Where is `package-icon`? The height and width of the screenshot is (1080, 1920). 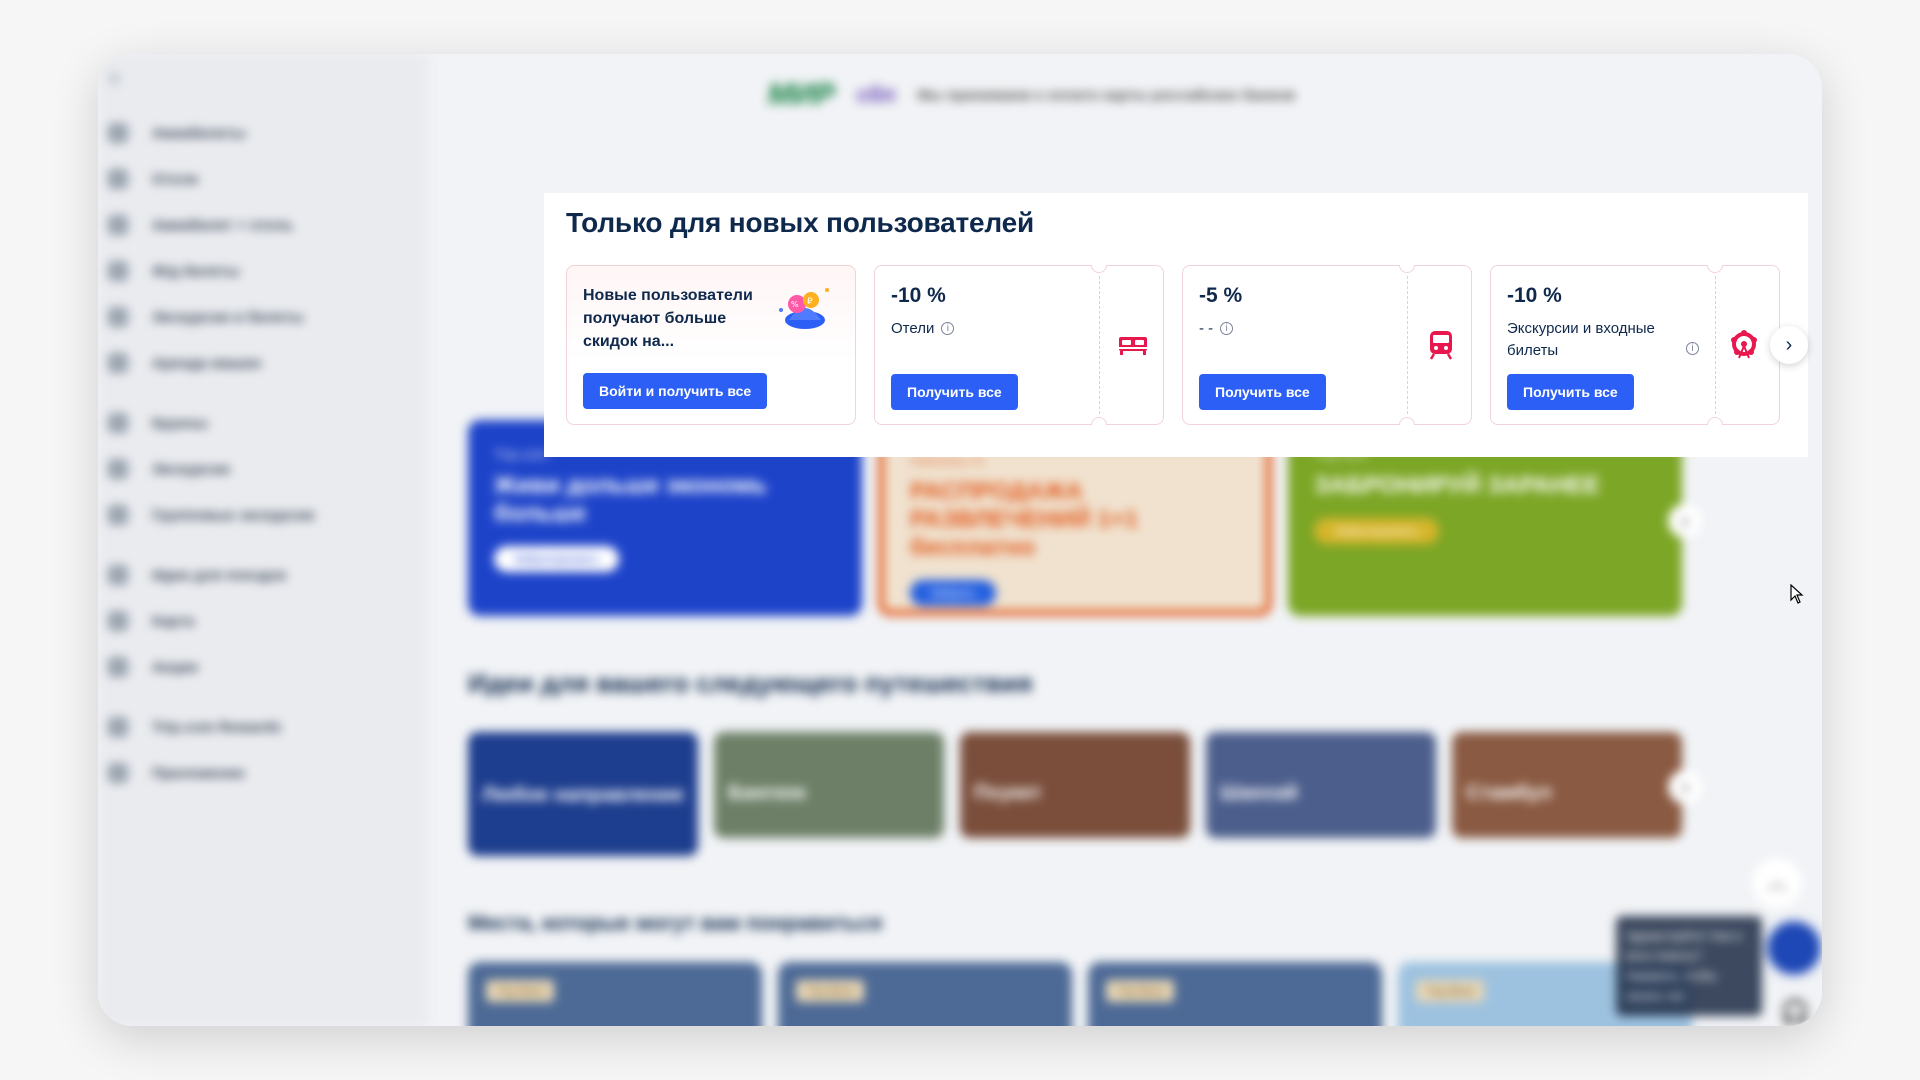
package-icon is located at coordinates (118, 225).